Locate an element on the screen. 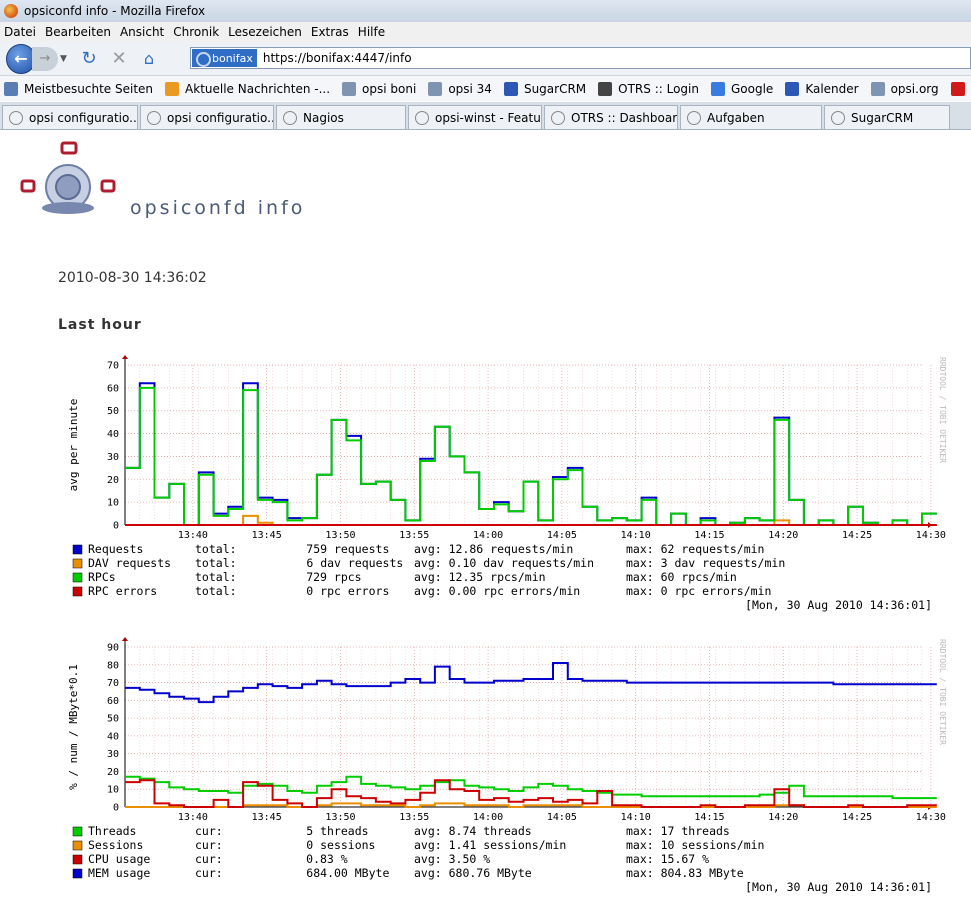 Image resolution: width=971 pixels, height=908 pixels. y-tick-label: 20 is located at coordinates (113, 480).